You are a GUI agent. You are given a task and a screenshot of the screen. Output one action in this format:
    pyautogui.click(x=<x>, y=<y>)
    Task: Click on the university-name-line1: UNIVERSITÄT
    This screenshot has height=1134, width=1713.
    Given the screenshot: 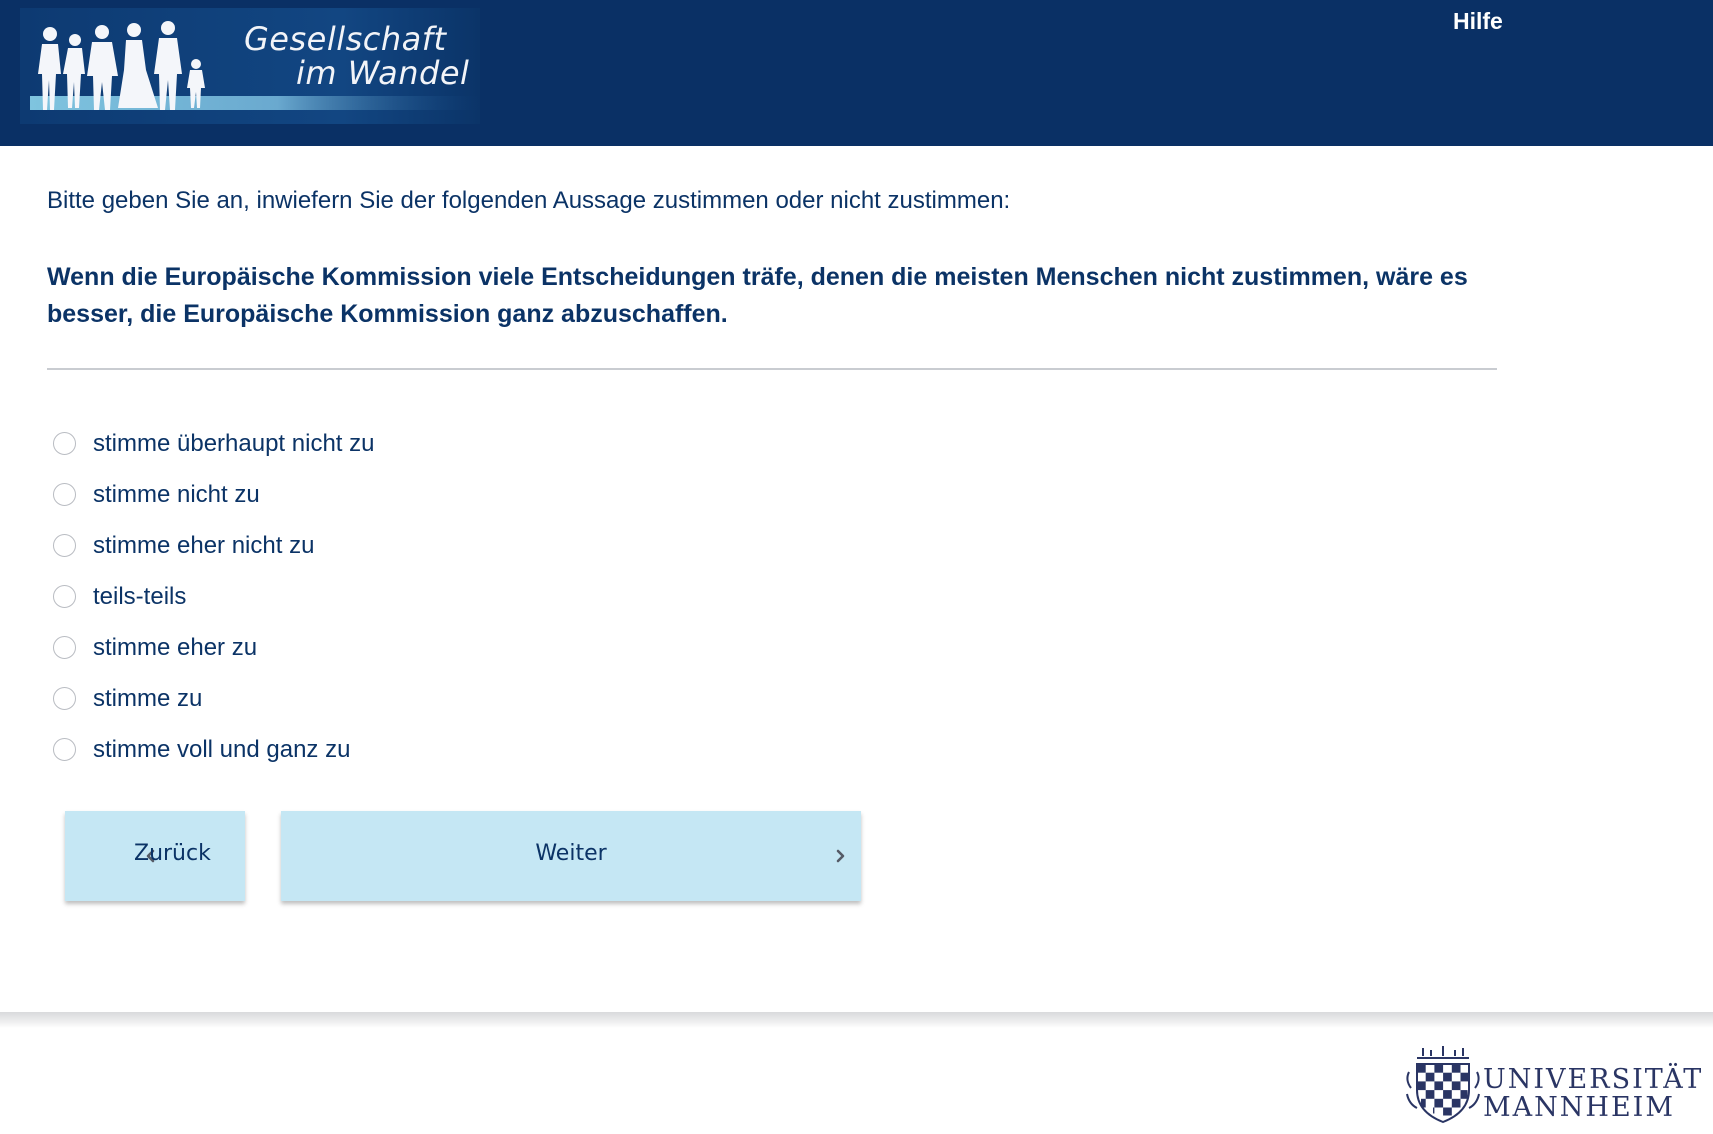 What is the action you would take?
    pyautogui.click(x=1593, y=1079)
    